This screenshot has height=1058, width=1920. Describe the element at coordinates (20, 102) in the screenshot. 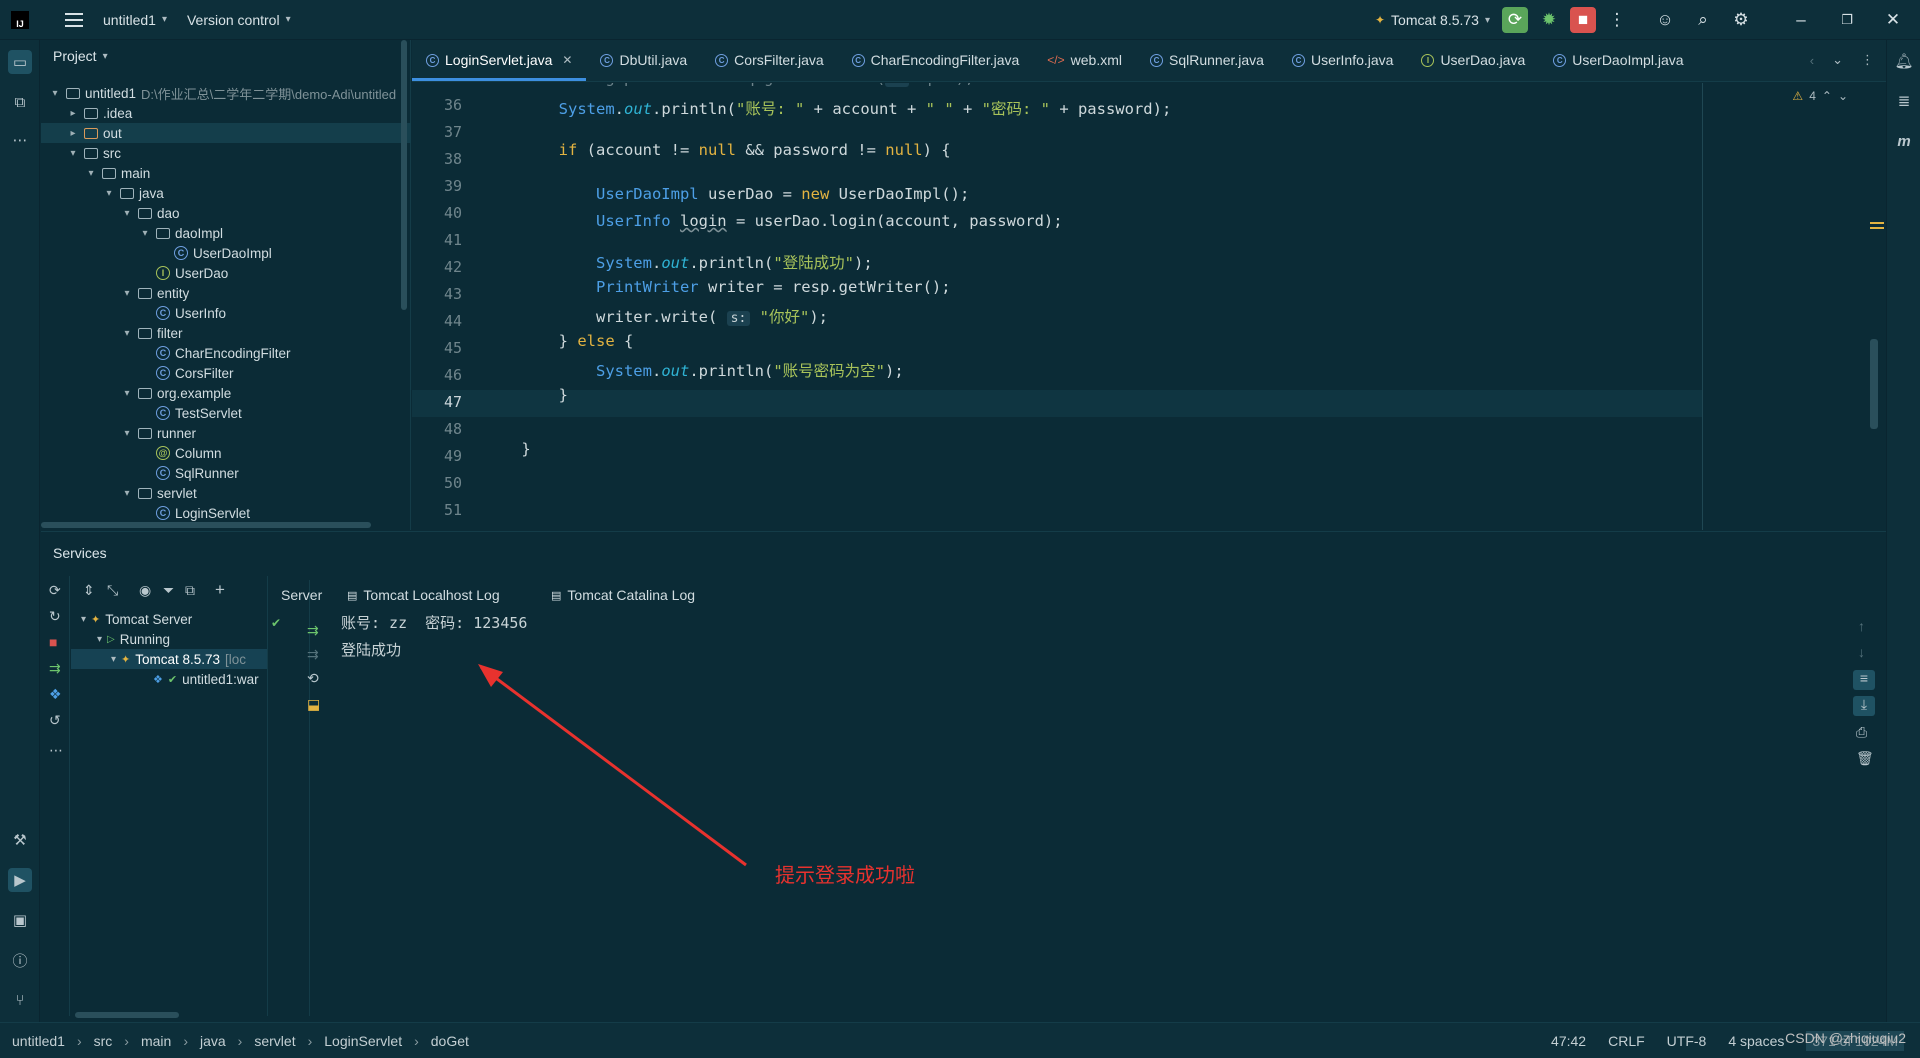

I see `structure-tool-icon: ⧉` at that location.